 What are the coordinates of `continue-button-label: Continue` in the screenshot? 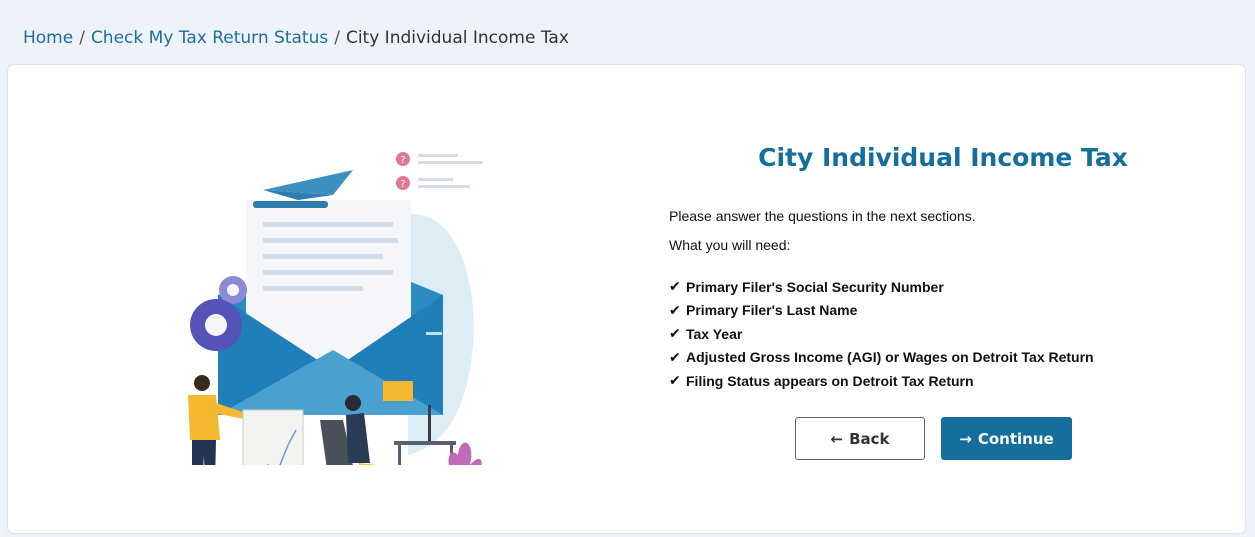 It's located at (1015, 438).